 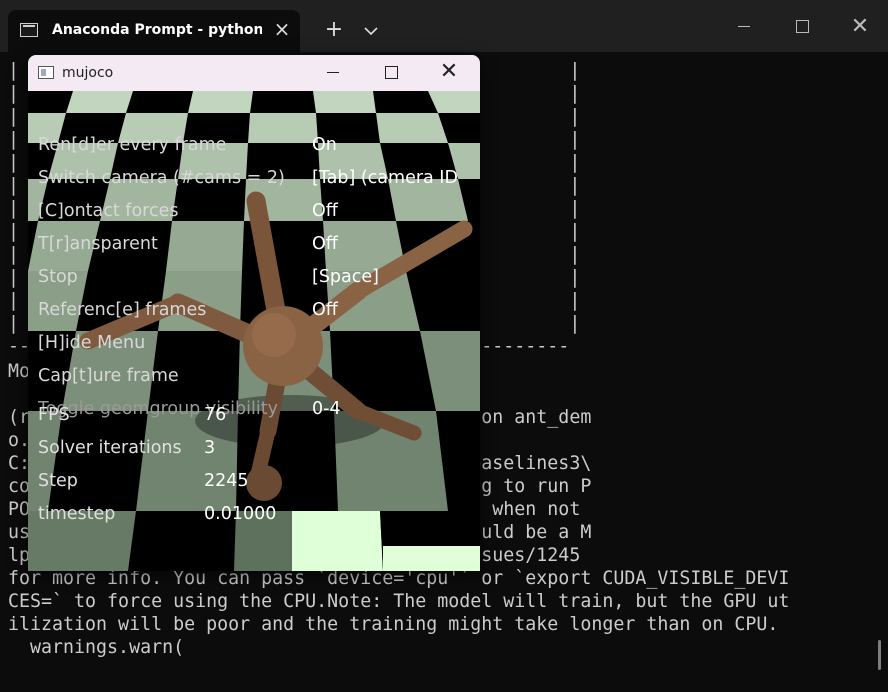 I want to click on terminal-line: warnings.warn(, so click(x=96, y=647).